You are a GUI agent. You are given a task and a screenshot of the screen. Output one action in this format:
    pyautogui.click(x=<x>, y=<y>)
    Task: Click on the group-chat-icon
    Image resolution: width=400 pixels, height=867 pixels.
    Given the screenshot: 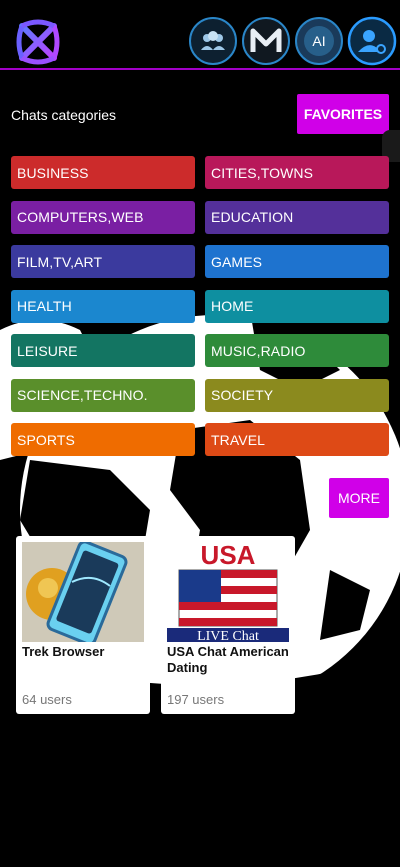 What is the action you would take?
    pyautogui.click(x=213, y=41)
    